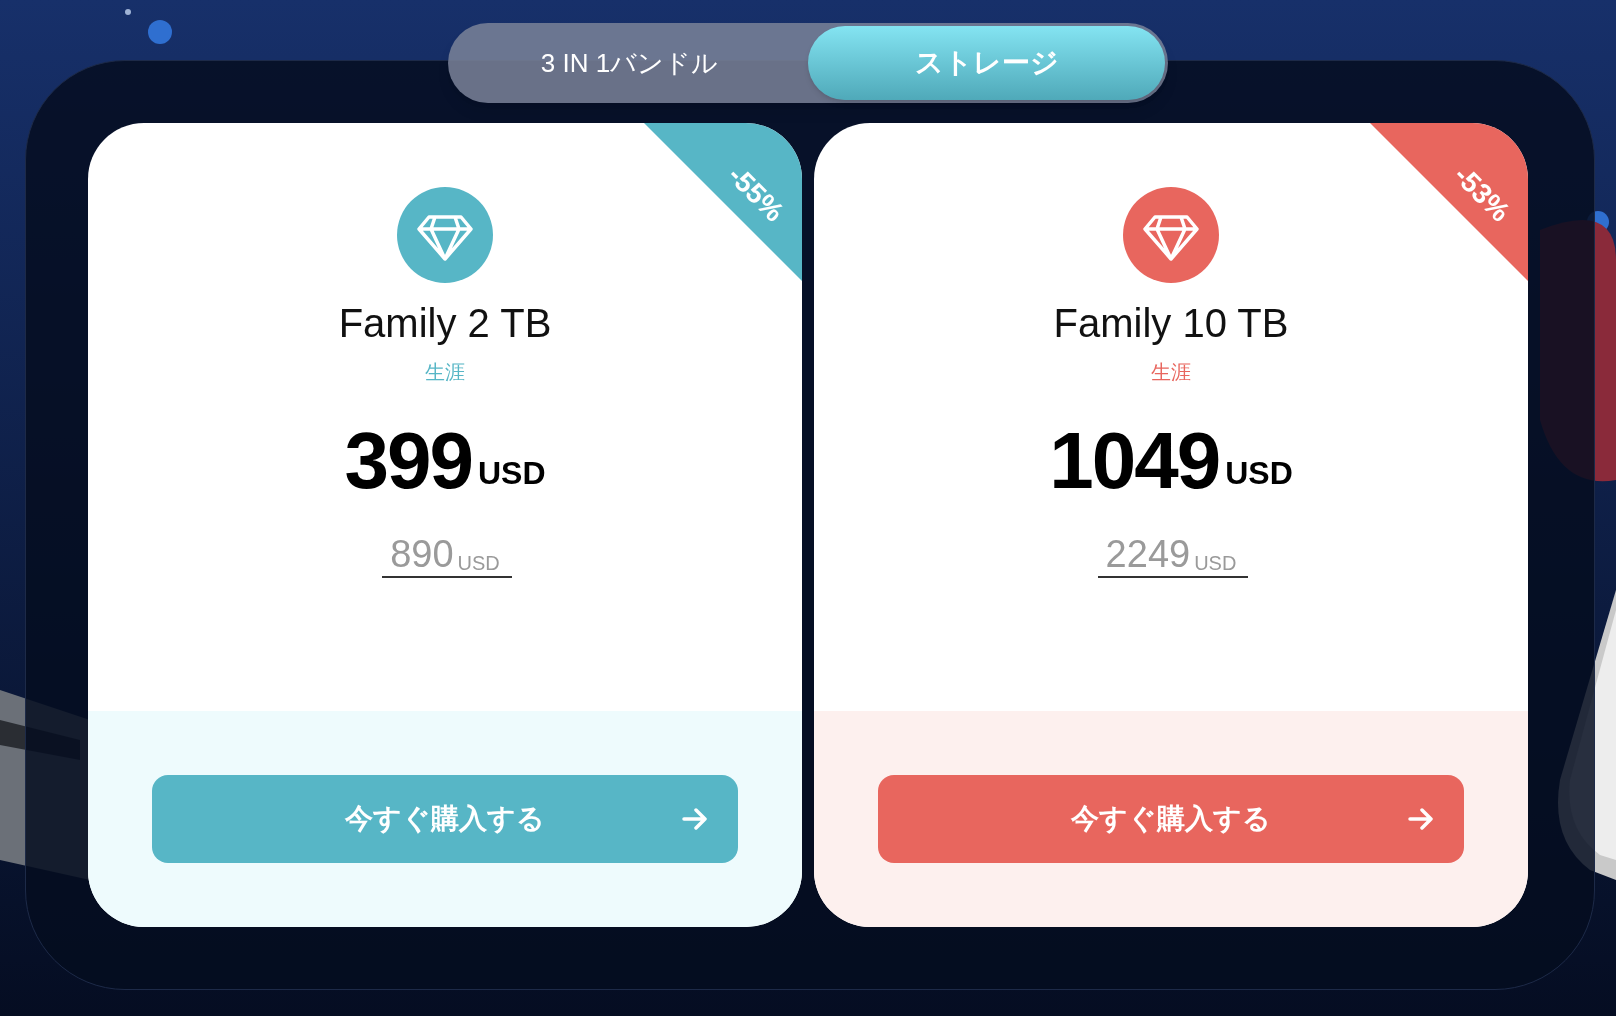 The width and height of the screenshot is (1616, 1016). I want to click on old-price: 890, so click(422, 554).